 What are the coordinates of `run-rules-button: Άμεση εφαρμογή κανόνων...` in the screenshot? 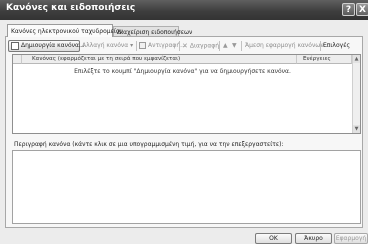 It's located at (287, 46).